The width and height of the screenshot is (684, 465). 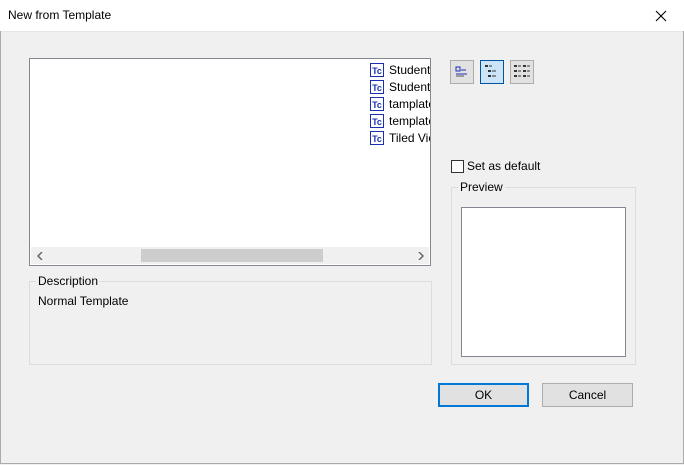 I want to click on horizontal-scrollbar, so click(x=230, y=255).